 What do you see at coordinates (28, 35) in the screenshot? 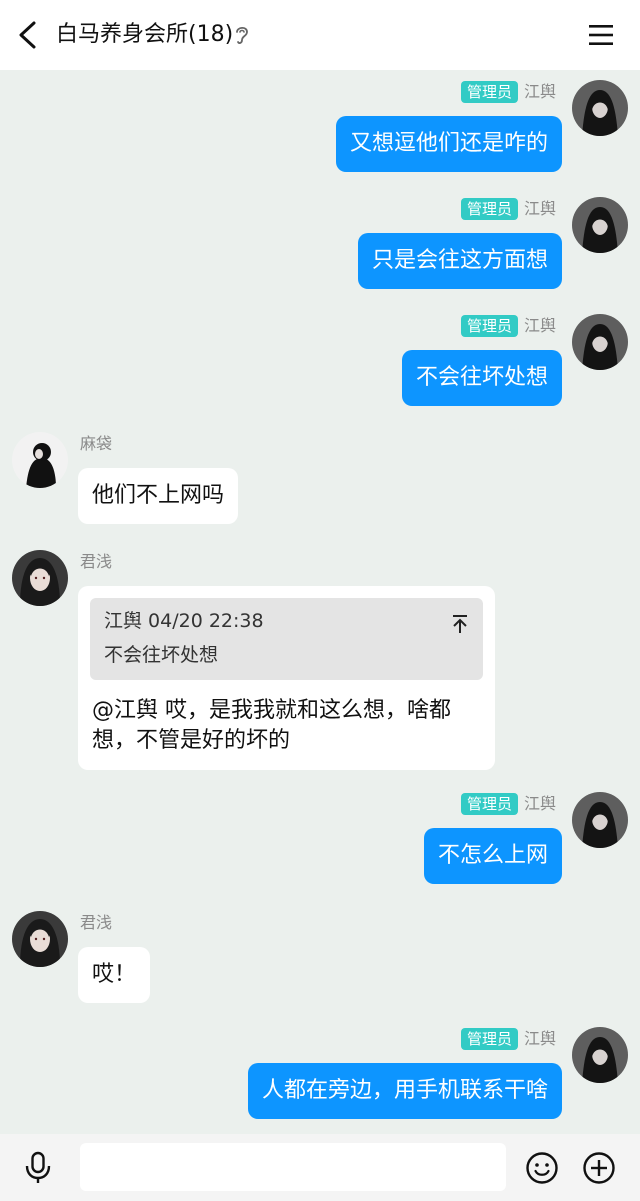
I see `back-arrow-icon` at bounding box center [28, 35].